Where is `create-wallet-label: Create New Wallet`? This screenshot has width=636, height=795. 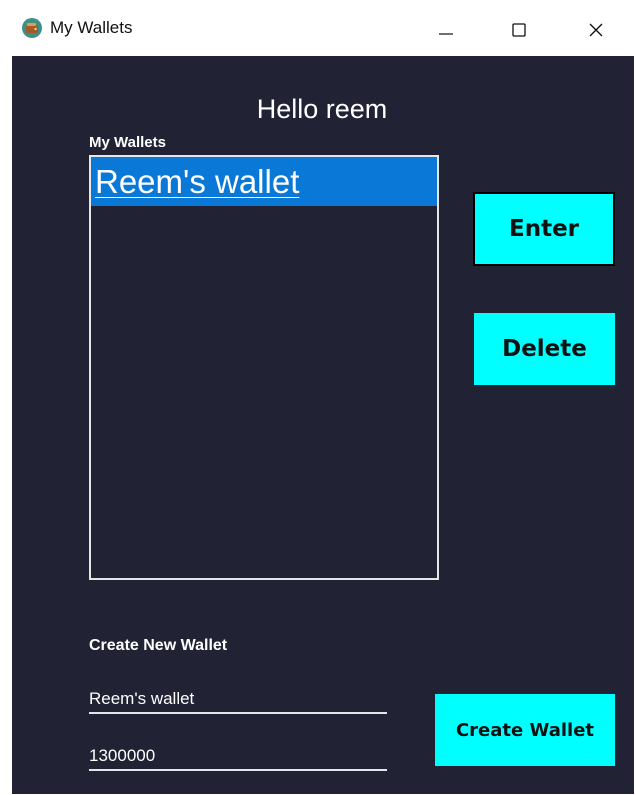 create-wallet-label: Create New Wallet is located at coordinates (158, 645).